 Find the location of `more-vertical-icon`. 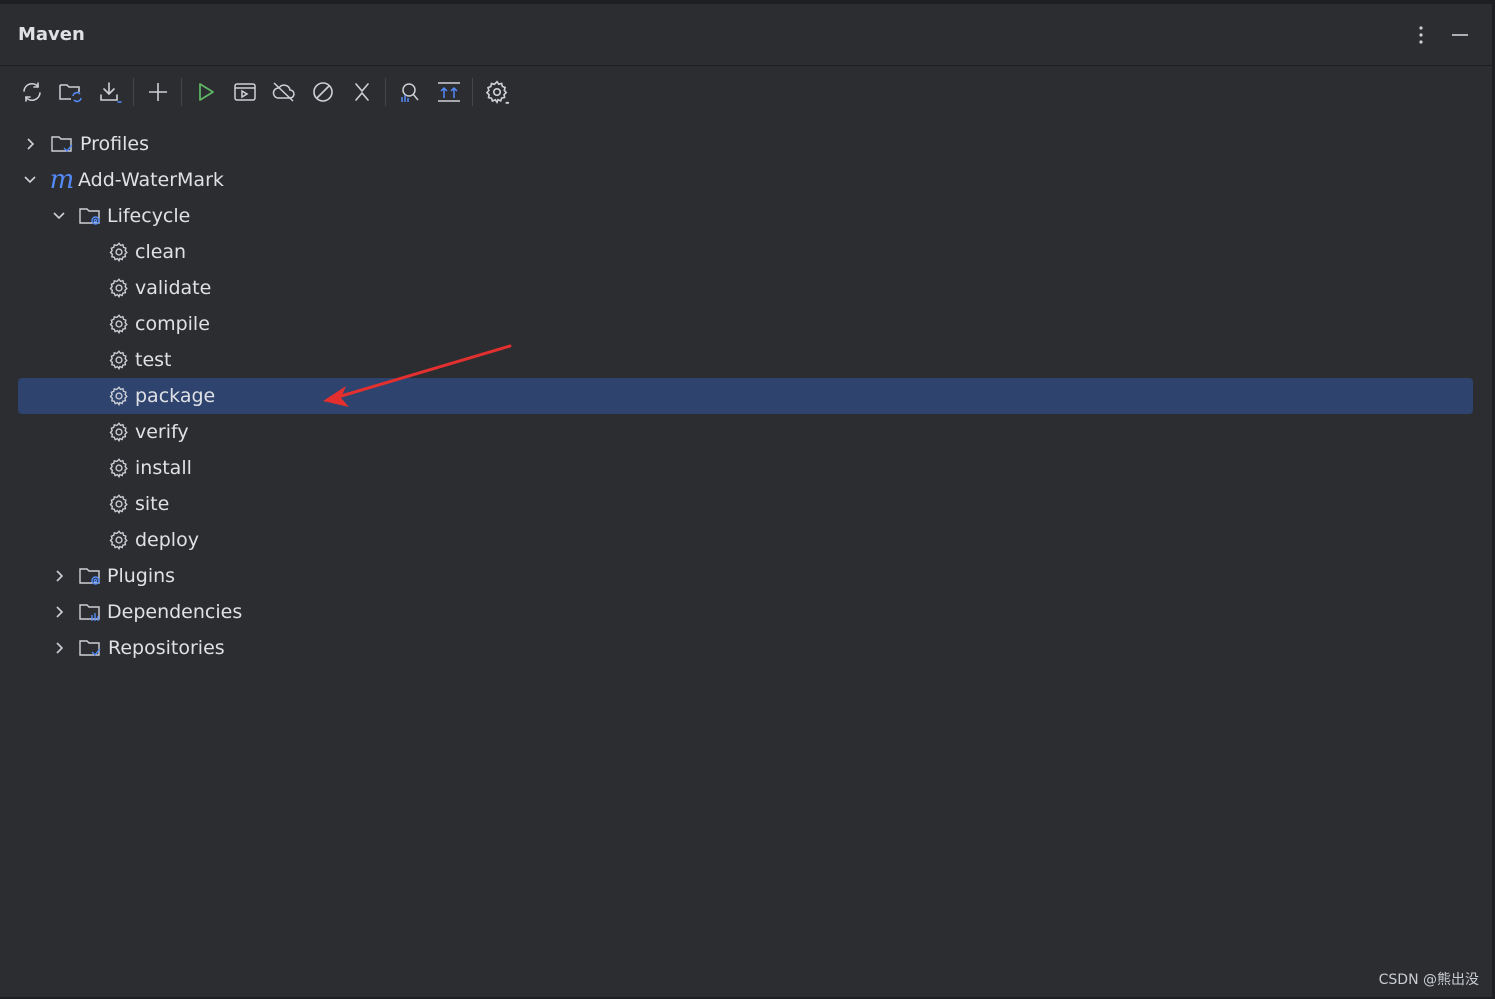

more-vertical-icon is located at coordinates (1421, 35).